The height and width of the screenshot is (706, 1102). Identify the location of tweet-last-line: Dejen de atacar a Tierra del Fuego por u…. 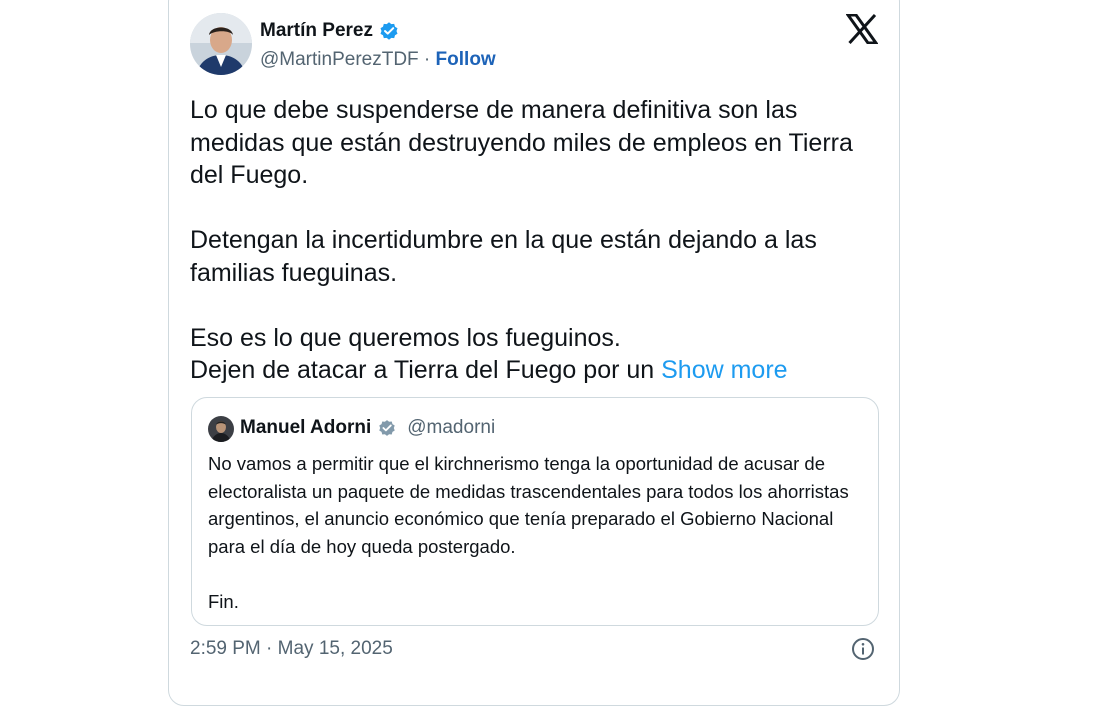
(426, 370).